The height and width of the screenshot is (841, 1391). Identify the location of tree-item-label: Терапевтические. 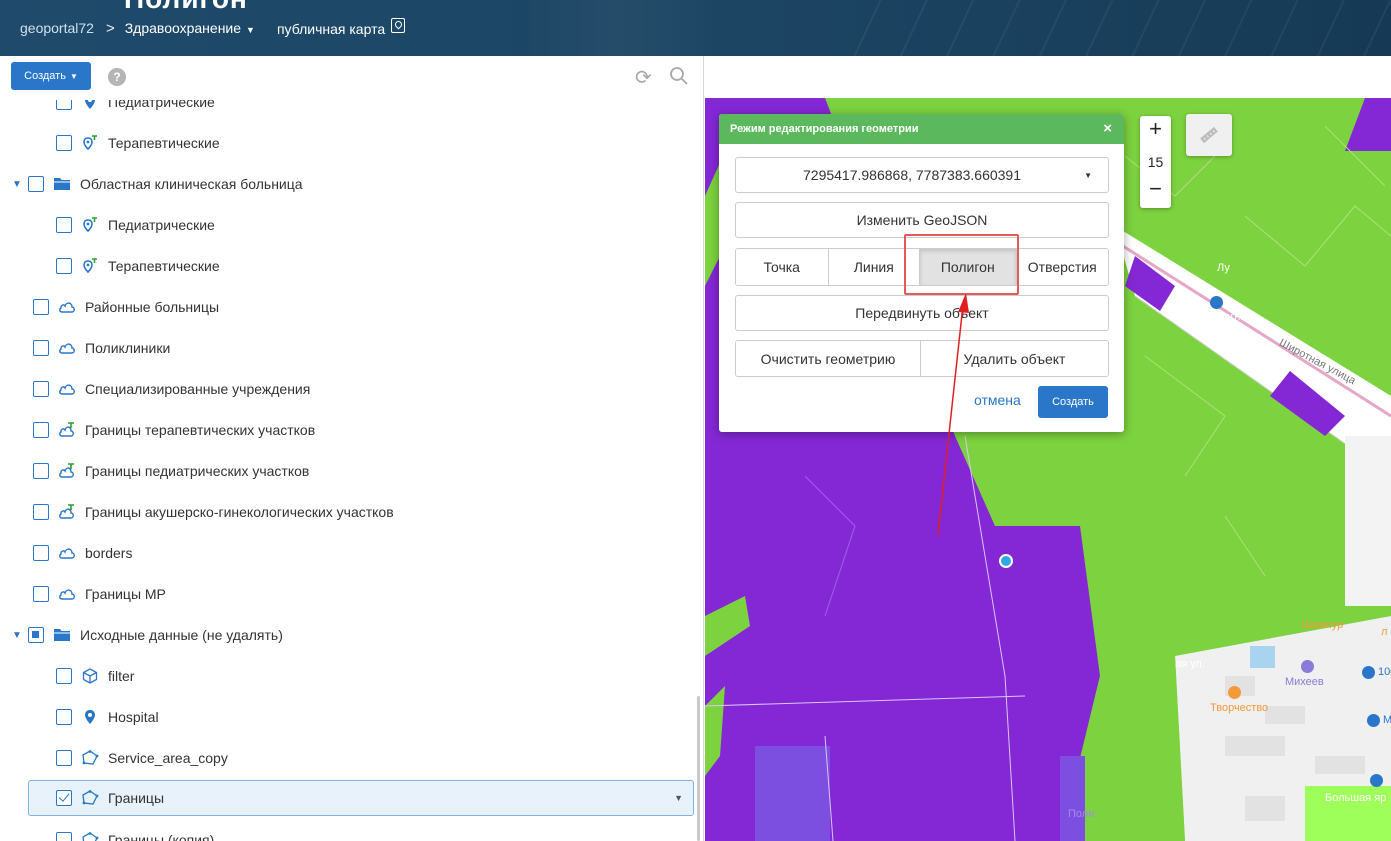
(164, 143).